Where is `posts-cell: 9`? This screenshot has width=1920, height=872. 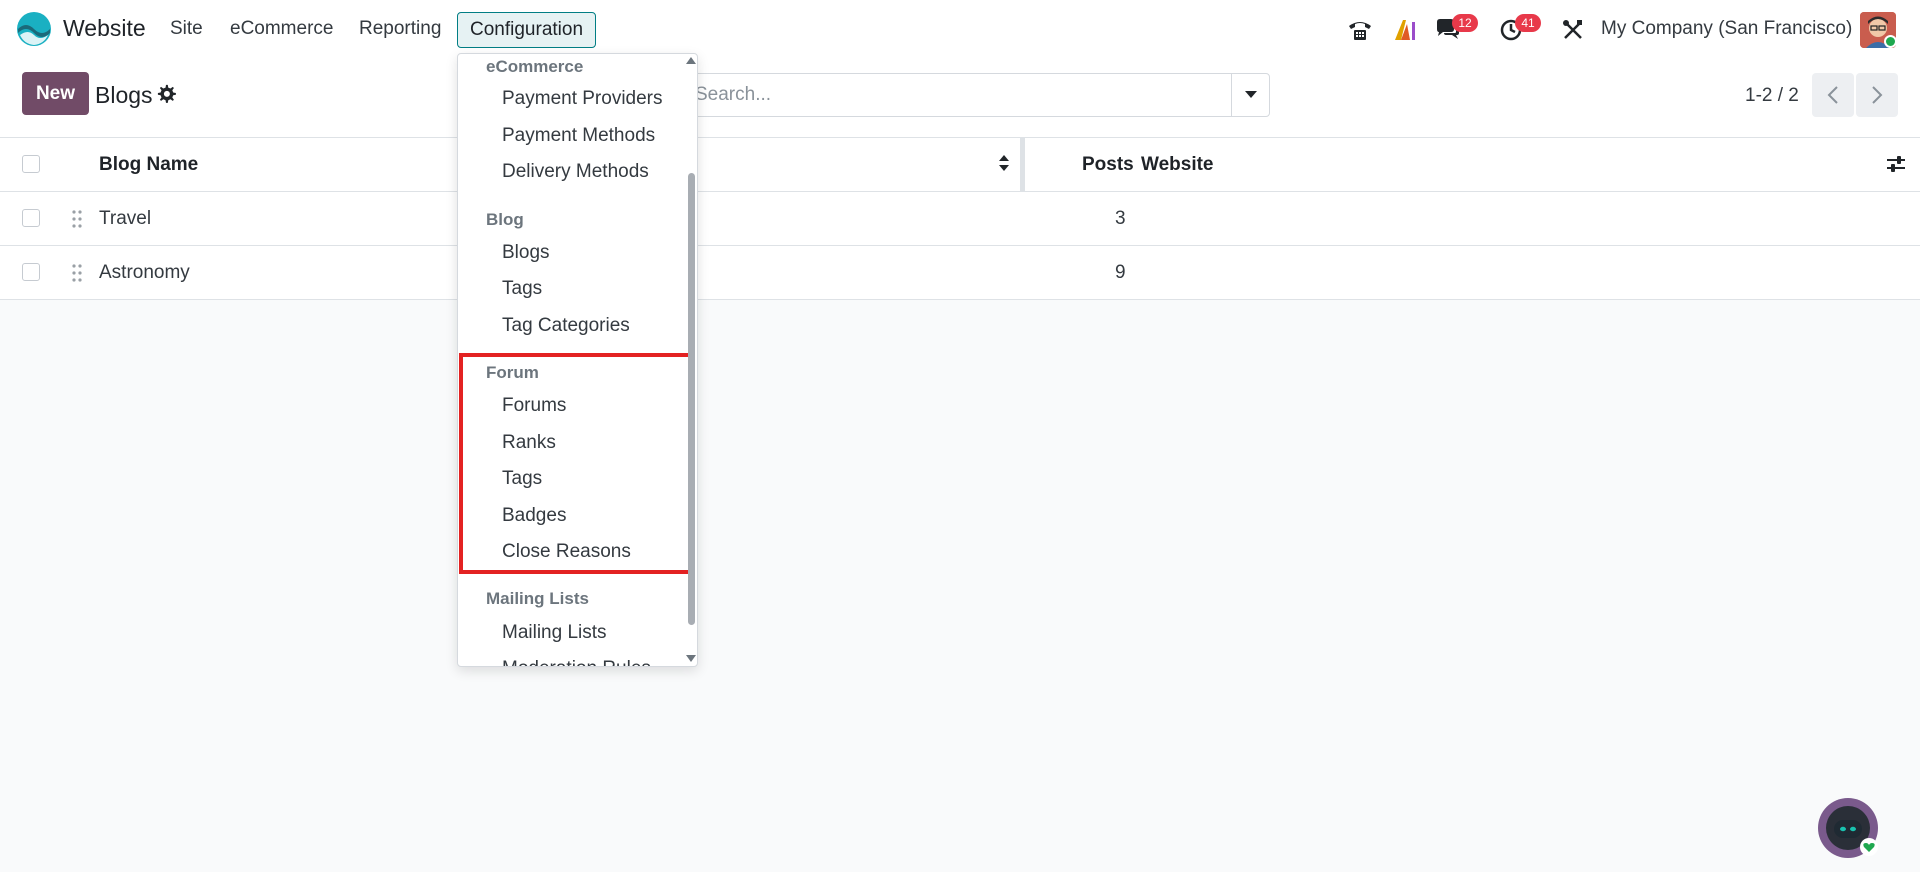
posts-cell: 9 is located at coordinates (1120, 272).